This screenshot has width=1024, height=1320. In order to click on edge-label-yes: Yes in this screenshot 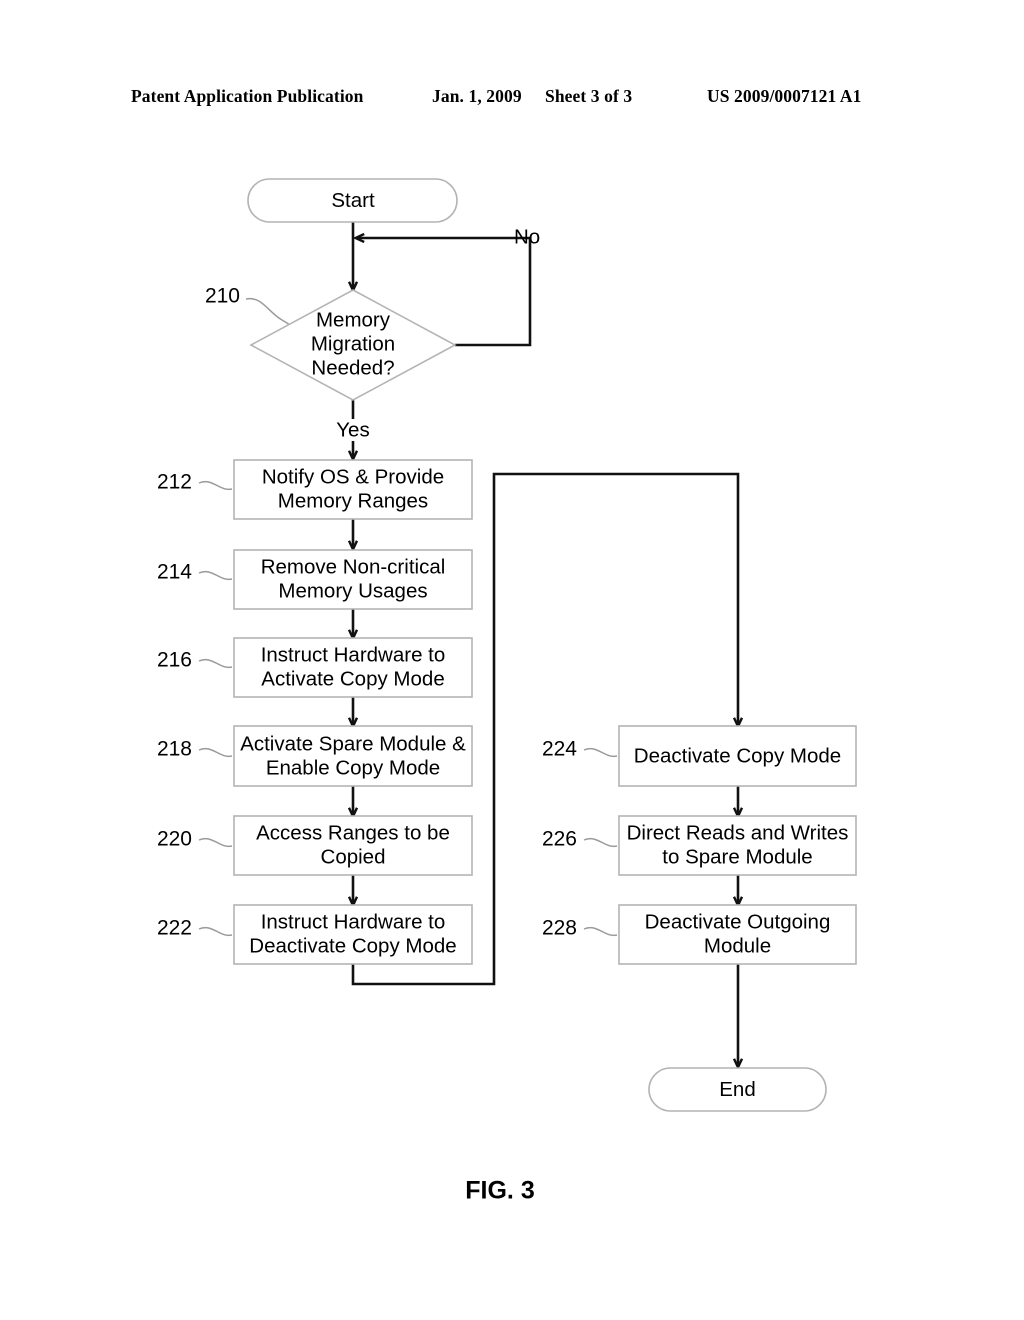, I will do `click(352, 429)`.